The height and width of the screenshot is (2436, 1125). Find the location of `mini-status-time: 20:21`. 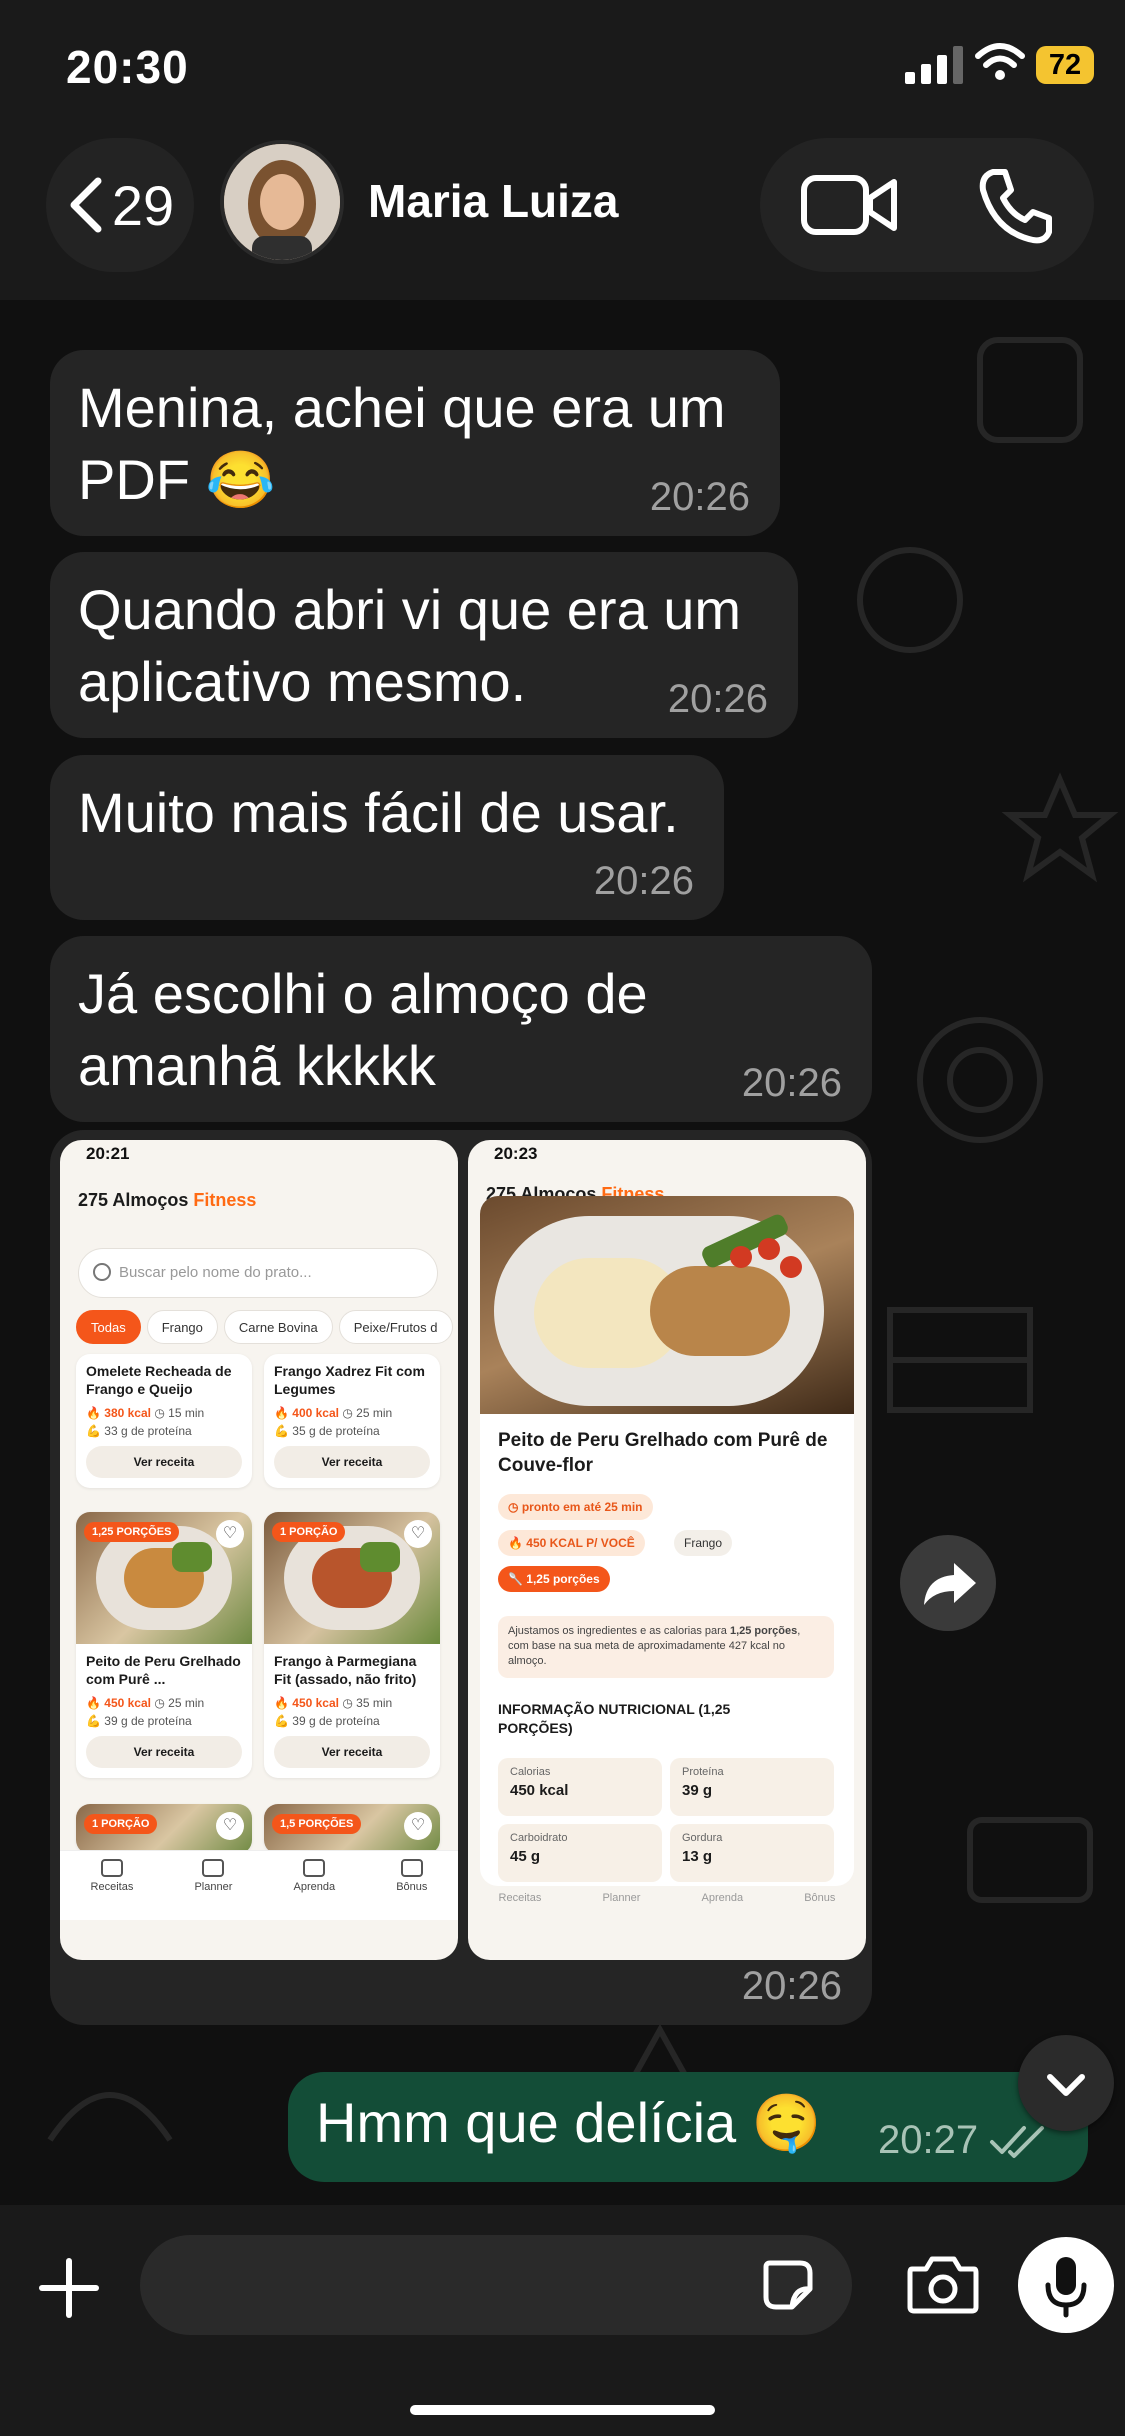

mini-status-time: 20:21 is located at coordinates (108, 1153).